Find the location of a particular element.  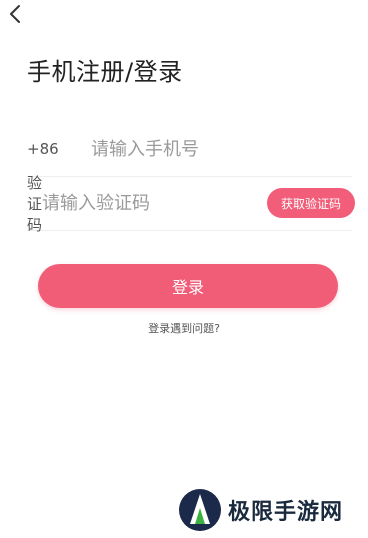

login-help-link: 登录遇到问题? is located at coordinates (184, 328).